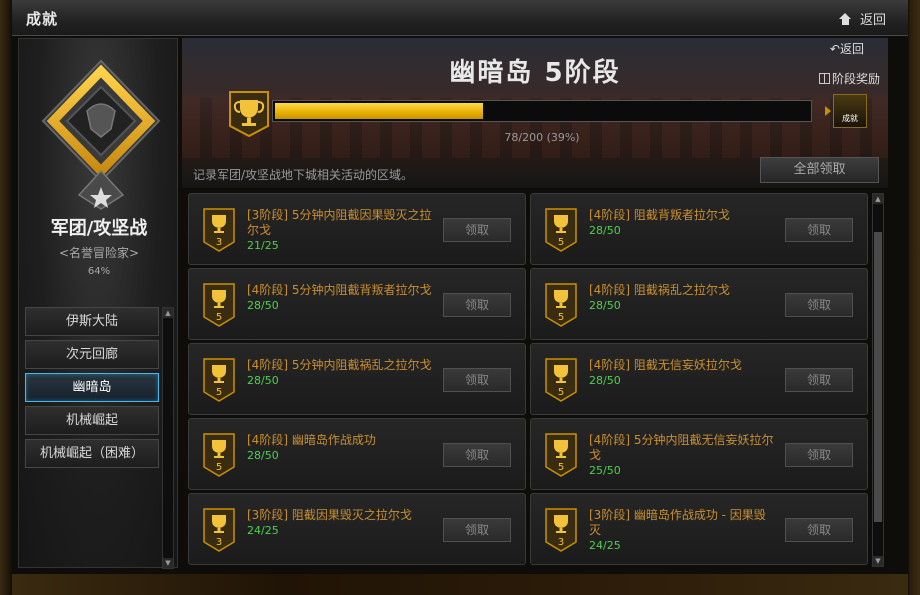 This screenshot has width=920, height=595. I want to click on stage-back-button: ↶返回, so click(847, 48).